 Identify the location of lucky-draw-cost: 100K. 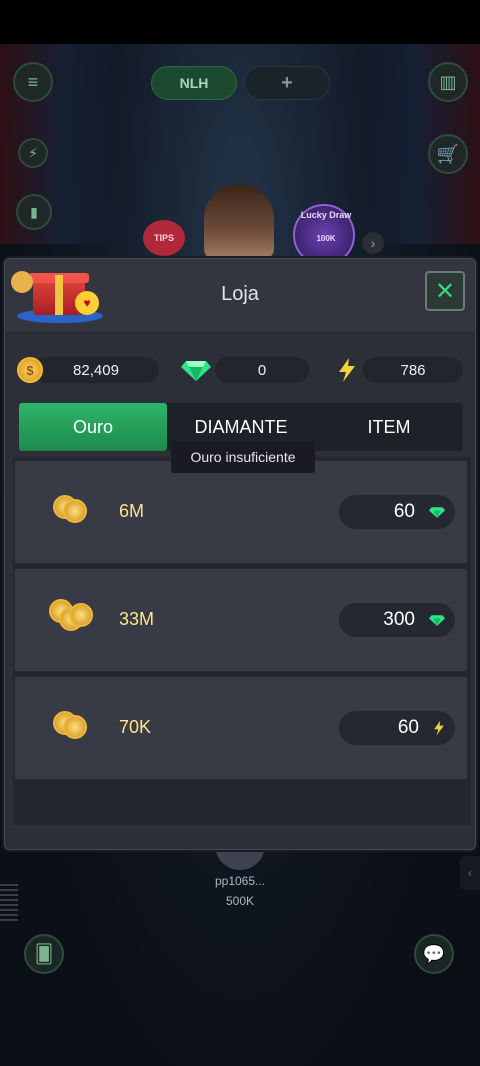
(326, 238).